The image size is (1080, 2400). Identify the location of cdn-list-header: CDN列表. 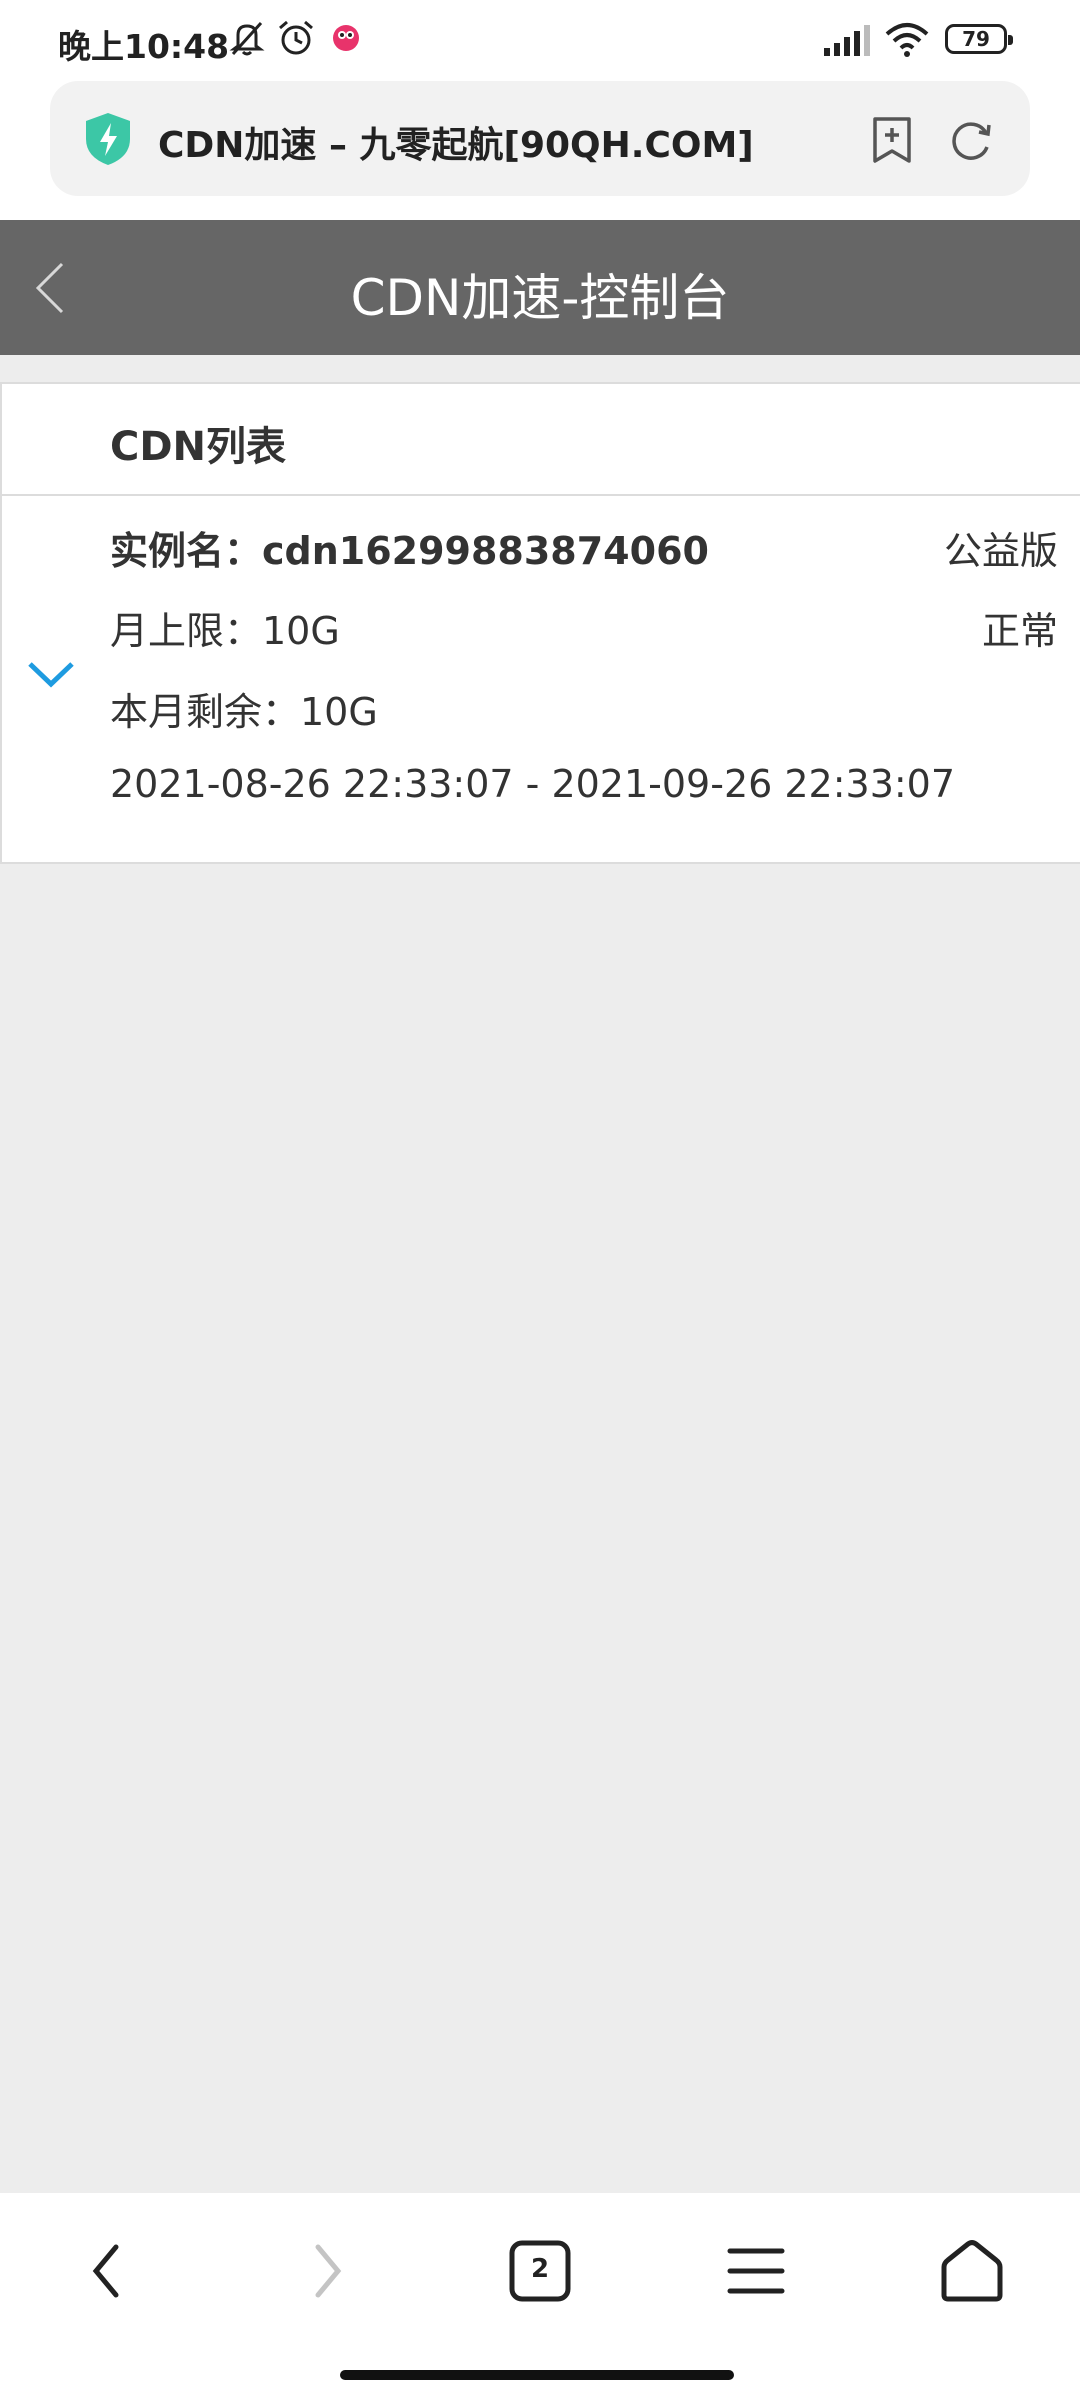
(541, 440).